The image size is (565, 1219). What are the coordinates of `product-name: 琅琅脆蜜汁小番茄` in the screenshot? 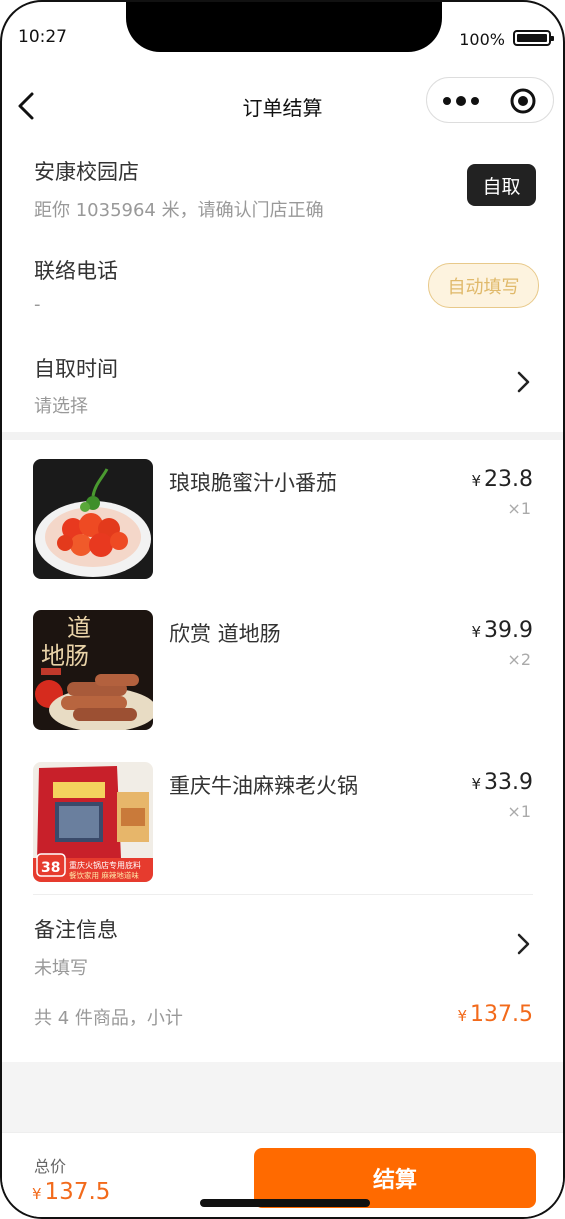 It's located at (253, 483).